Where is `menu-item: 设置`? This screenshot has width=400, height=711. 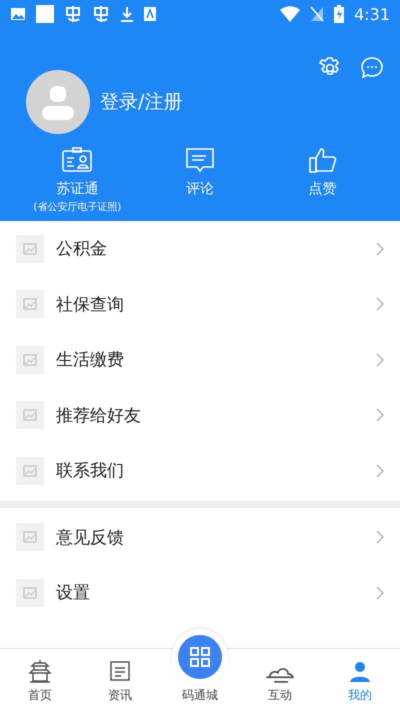
menu-item: 设置 is located at coordinates (200, 592).